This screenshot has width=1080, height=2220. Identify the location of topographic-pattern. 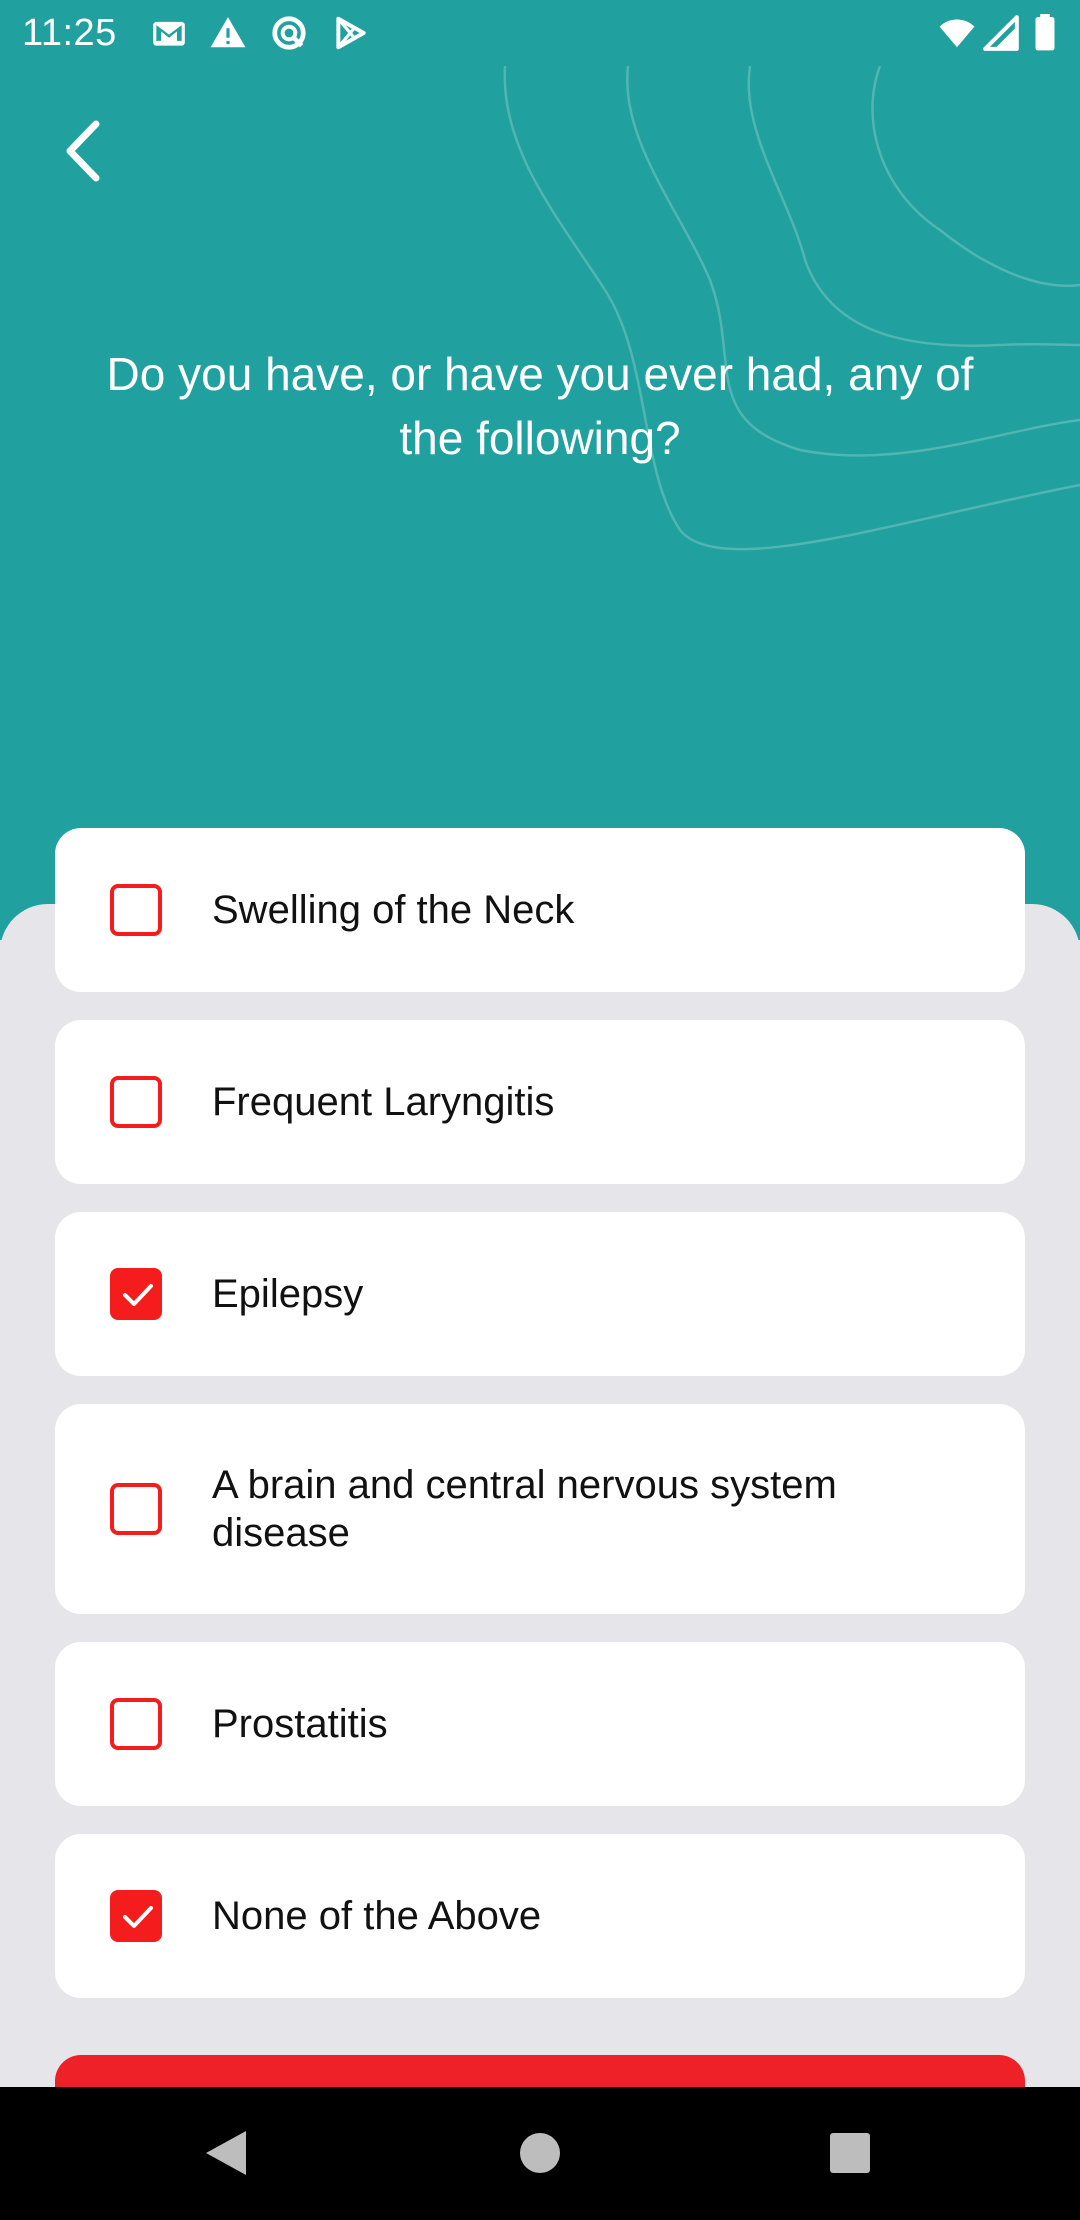
(791, 308).